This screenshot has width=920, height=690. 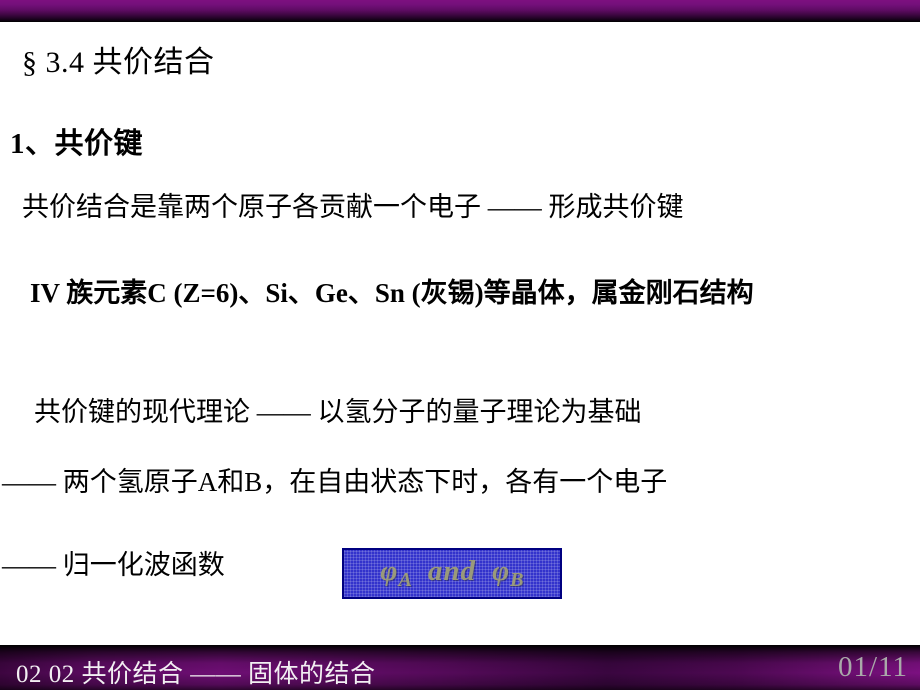 I want to click on top-decorative-banner, so click(x=460, y=11).